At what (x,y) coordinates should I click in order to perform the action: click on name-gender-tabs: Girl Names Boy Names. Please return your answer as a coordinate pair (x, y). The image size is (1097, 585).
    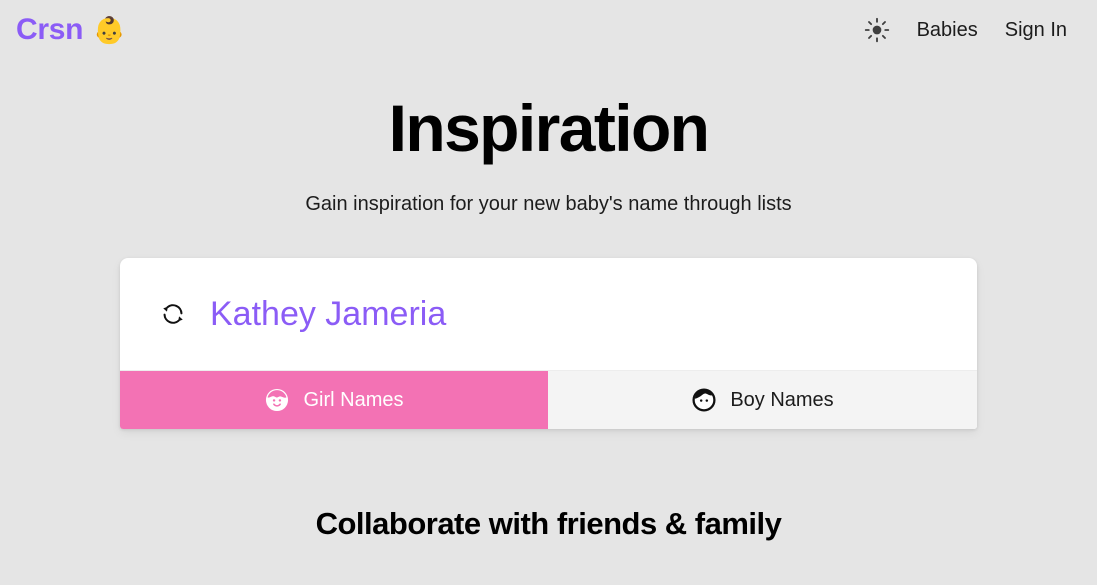
    Looking at the image, I should click on (548, 400).